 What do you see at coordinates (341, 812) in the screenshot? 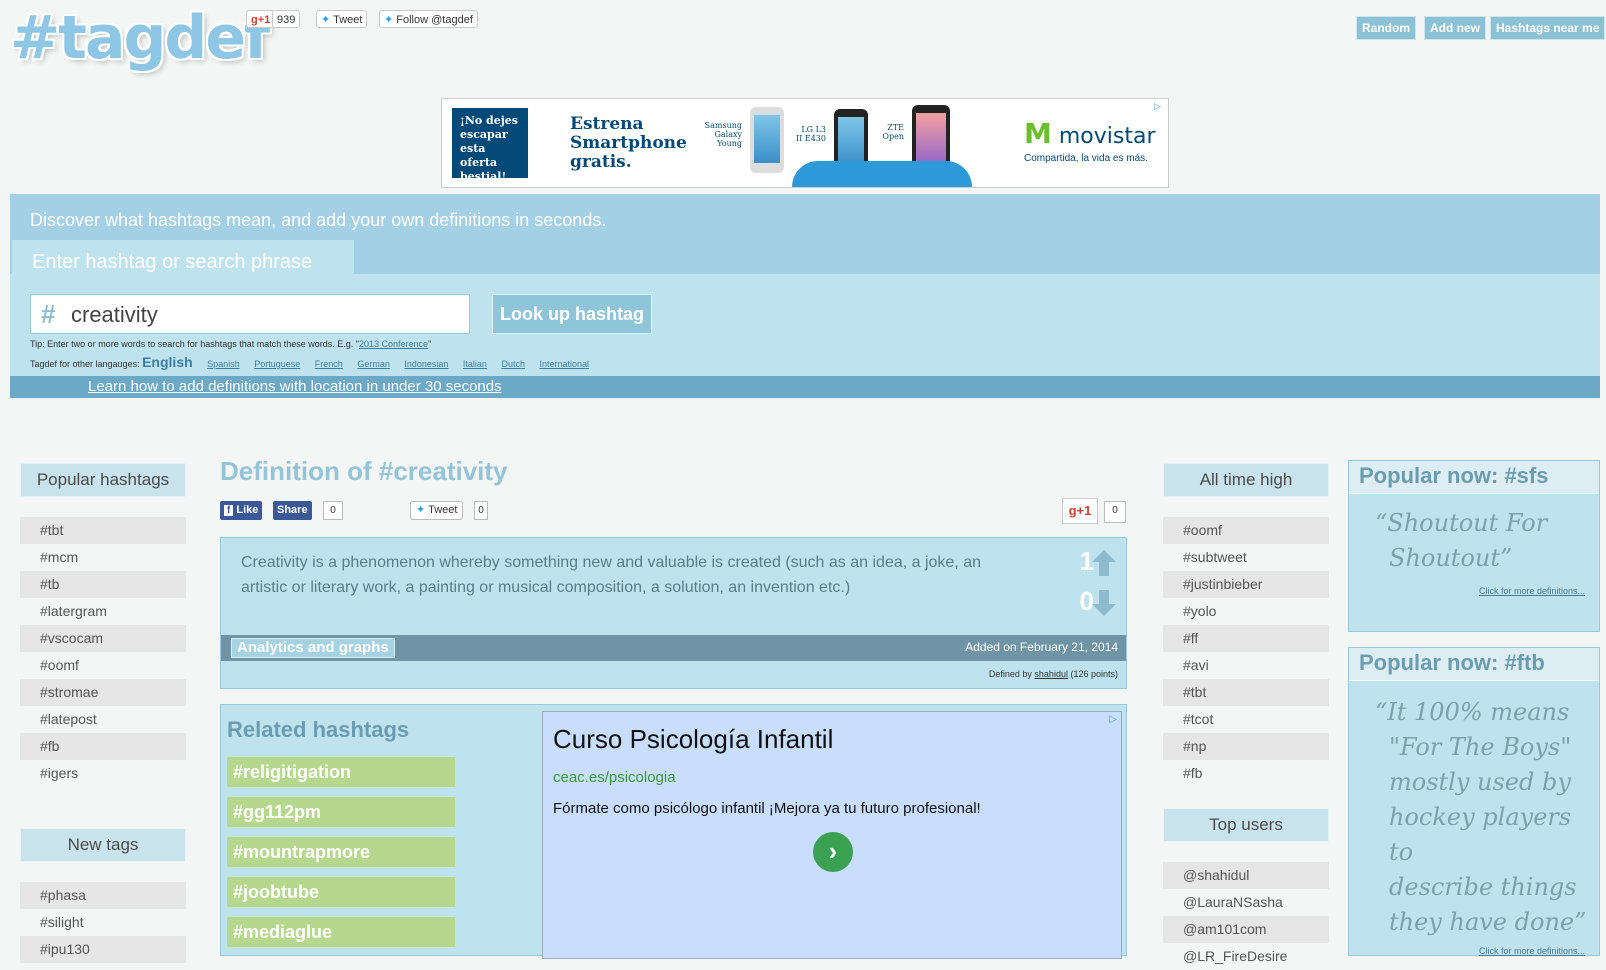
I see `related-hashtag-item: #gg112pm` at bounding box center [341, 812].